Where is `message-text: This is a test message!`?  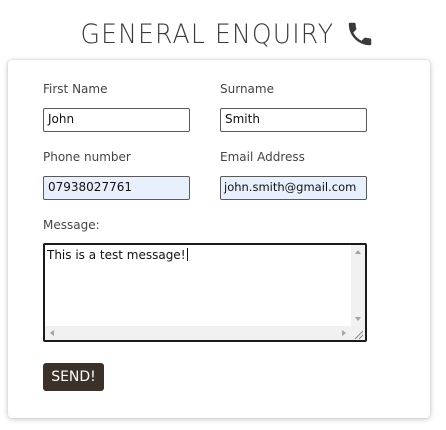 message-text: This is a test message! is located at coordinates (117, 255).